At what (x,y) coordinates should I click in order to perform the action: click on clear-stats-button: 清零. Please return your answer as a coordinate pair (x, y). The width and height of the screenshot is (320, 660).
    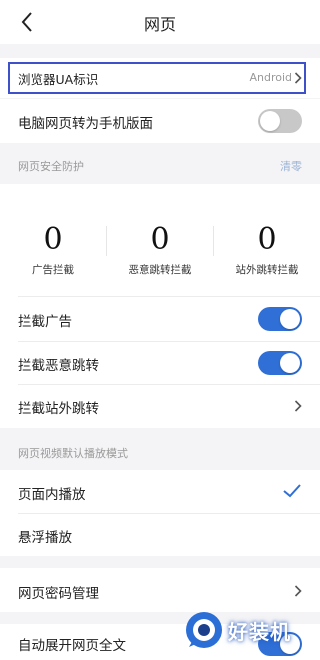
    Looking at the image, I should click on (291, 166).